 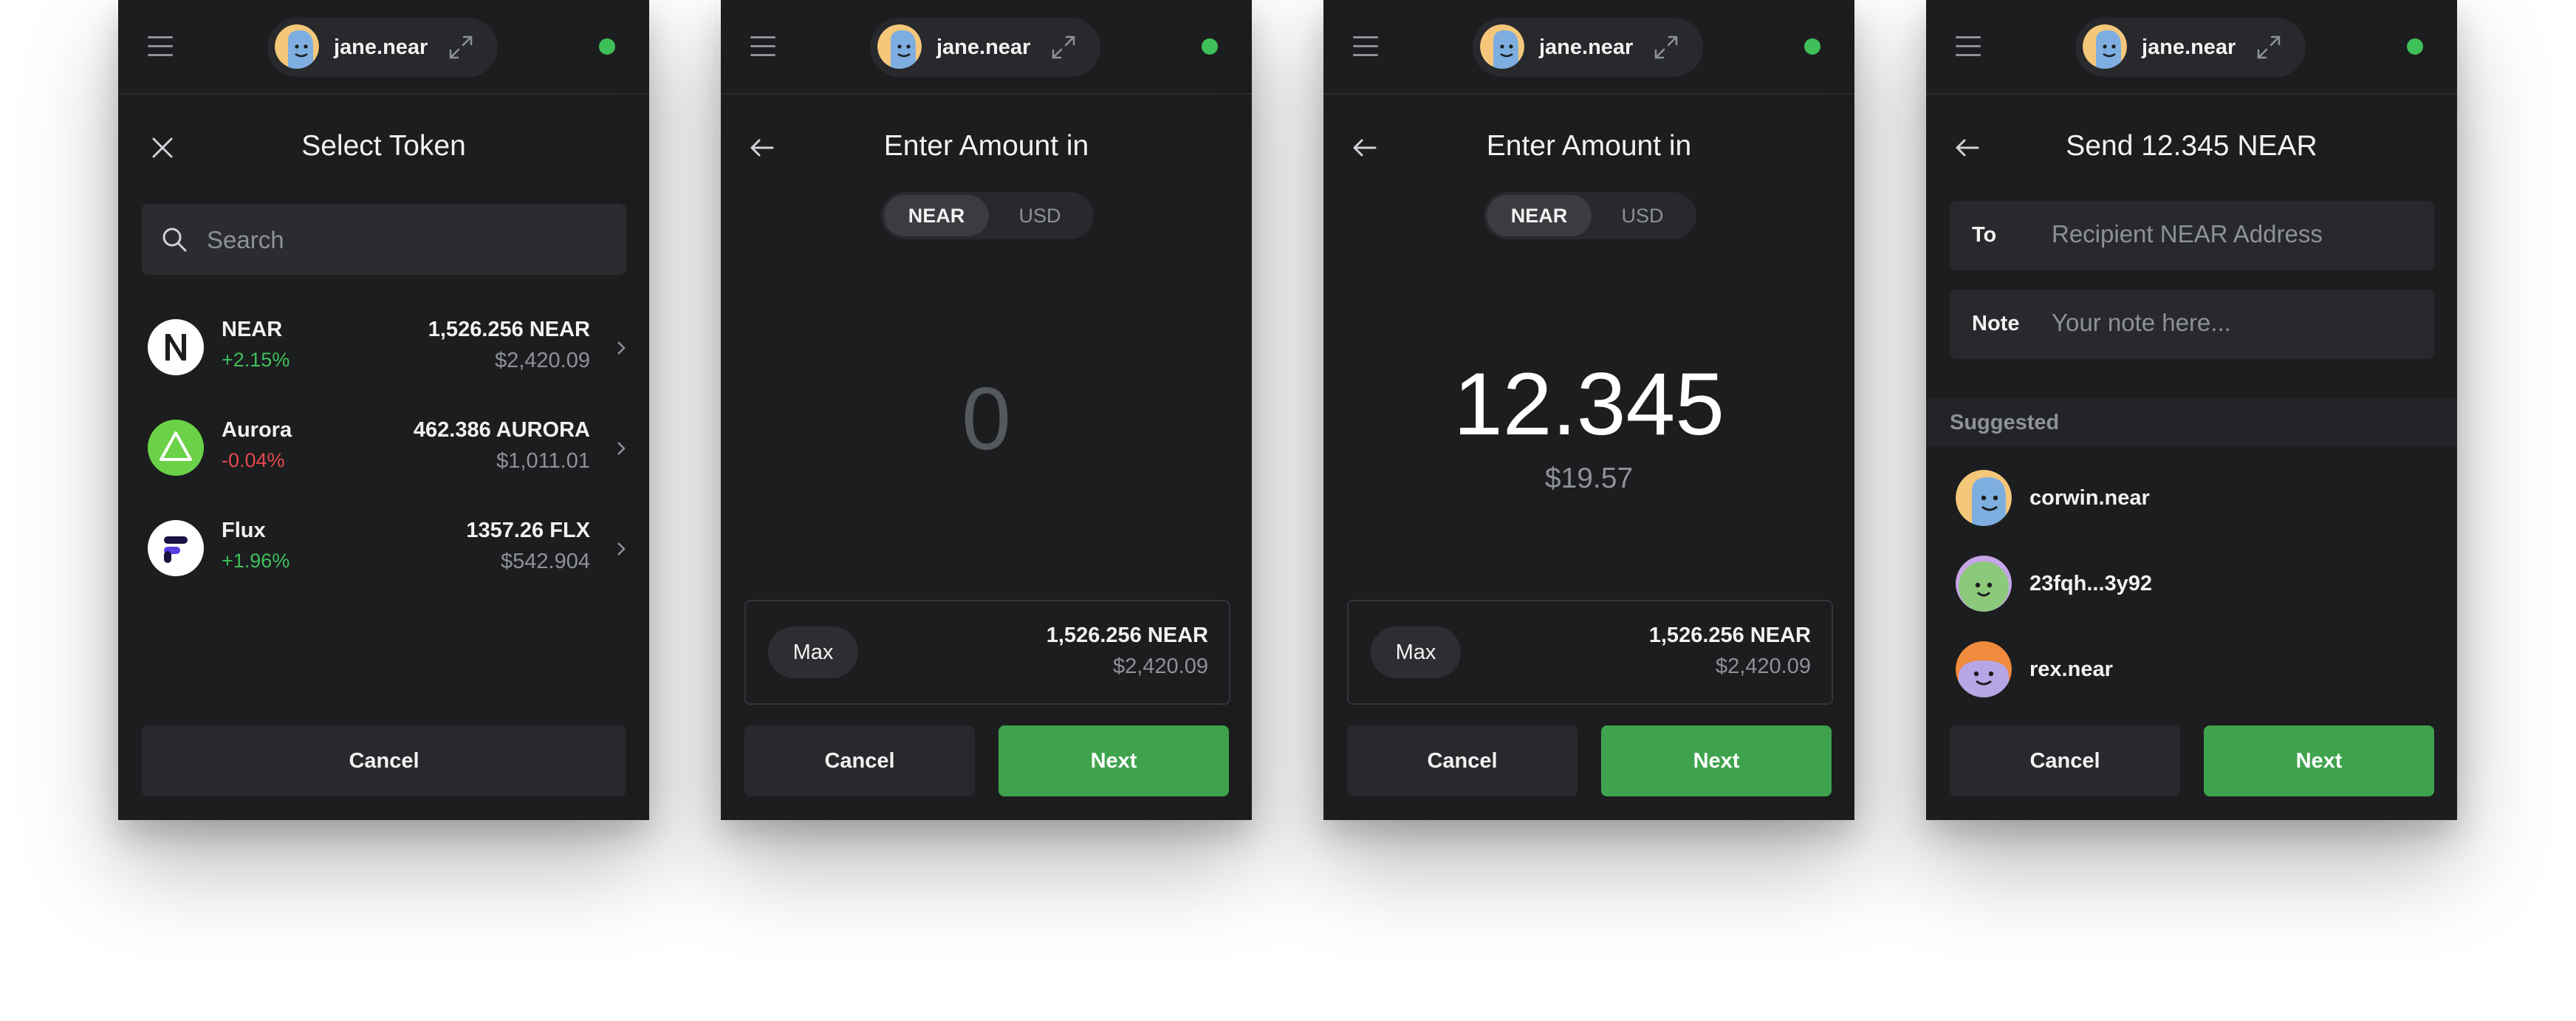 I want to click on suggested-header: Suggested, so click(x=2191, y=422).